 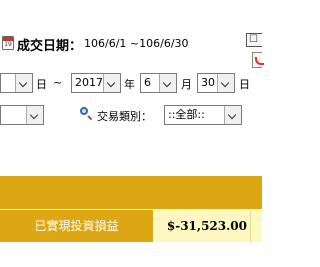 I want to click on results-header-band, so click(x=131, y=192).